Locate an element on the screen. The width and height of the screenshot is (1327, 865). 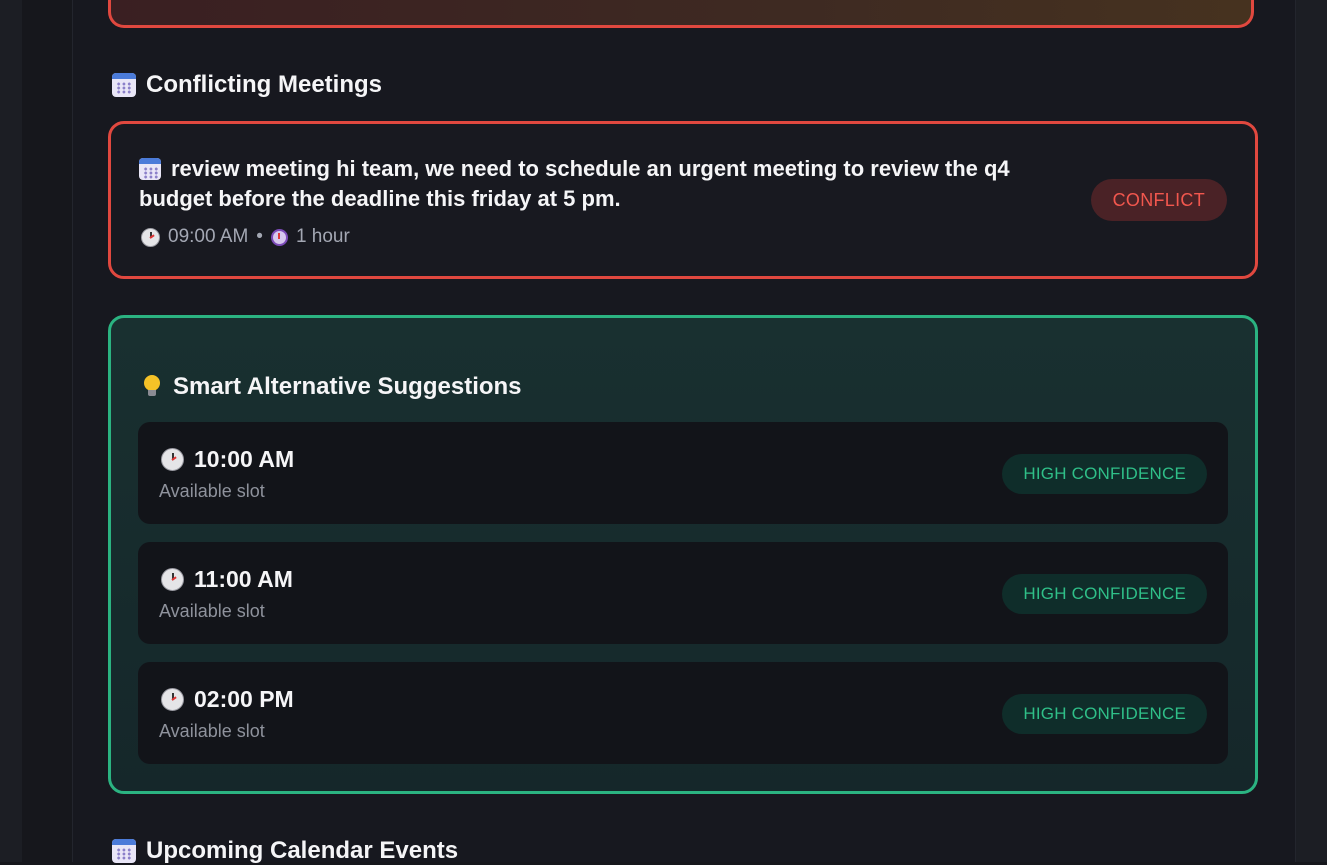
upcoming-events-heading: Upcoming Calendar Events is located at coordinates (285, 851).